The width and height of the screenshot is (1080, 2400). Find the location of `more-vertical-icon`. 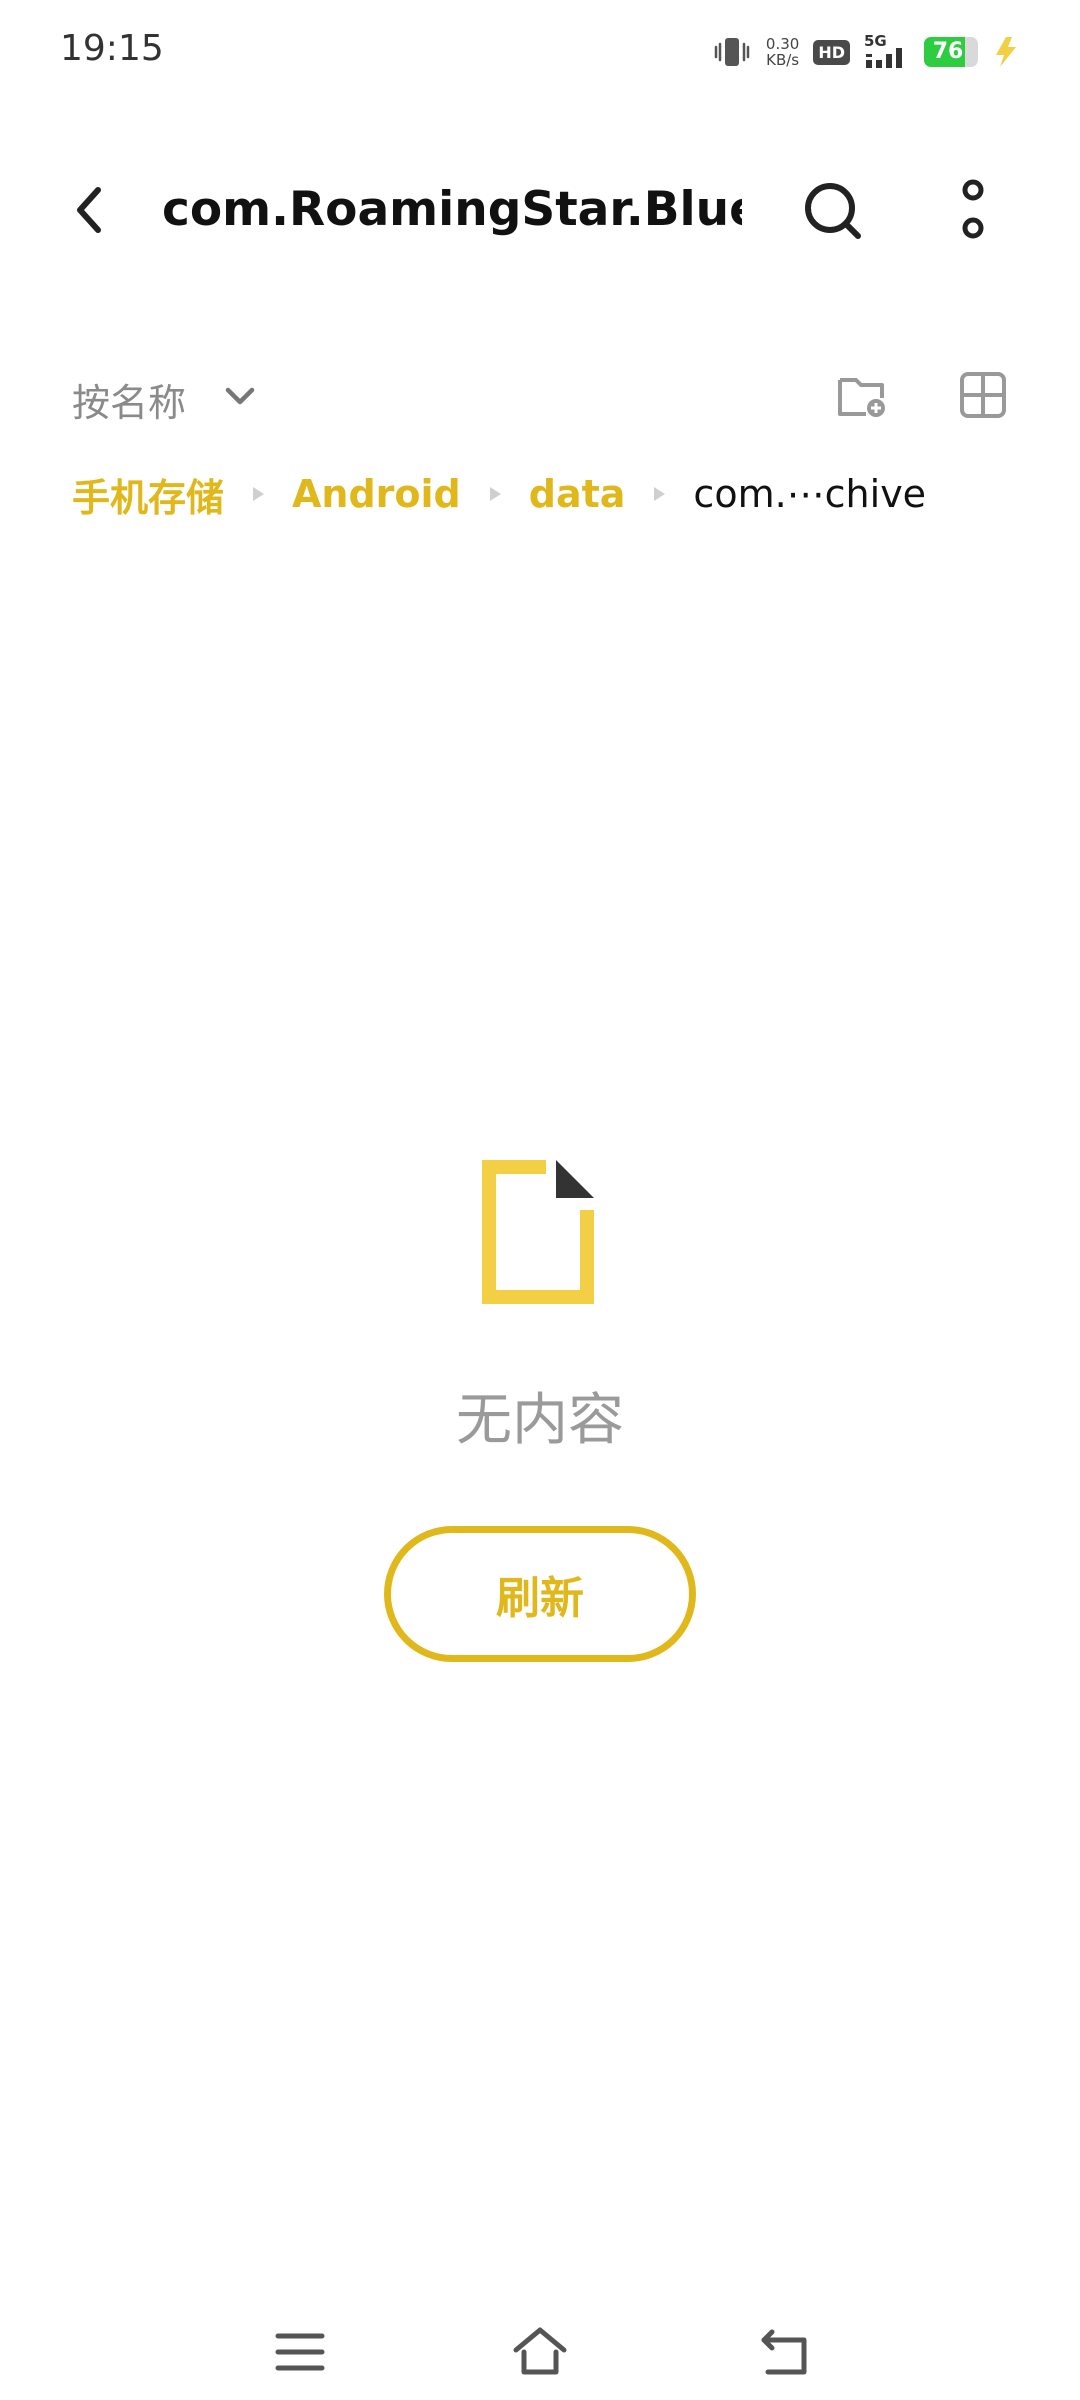

more-vertical-icon is located at coordinates (973, 211).